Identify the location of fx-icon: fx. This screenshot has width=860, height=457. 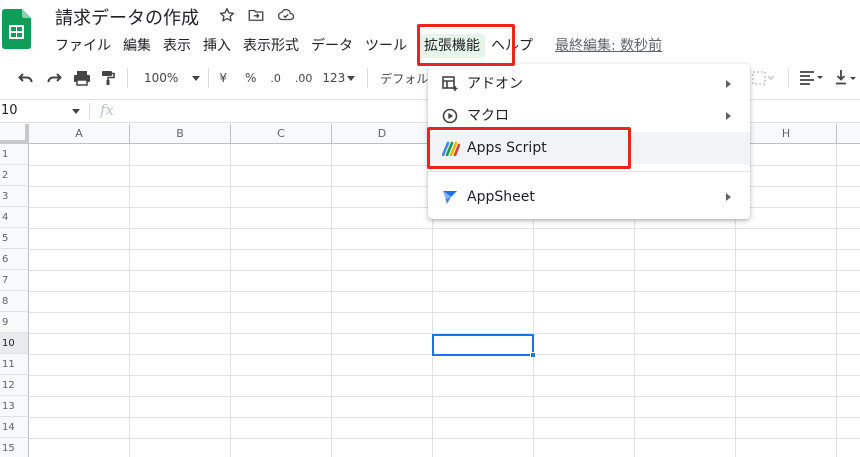
(107, 110).